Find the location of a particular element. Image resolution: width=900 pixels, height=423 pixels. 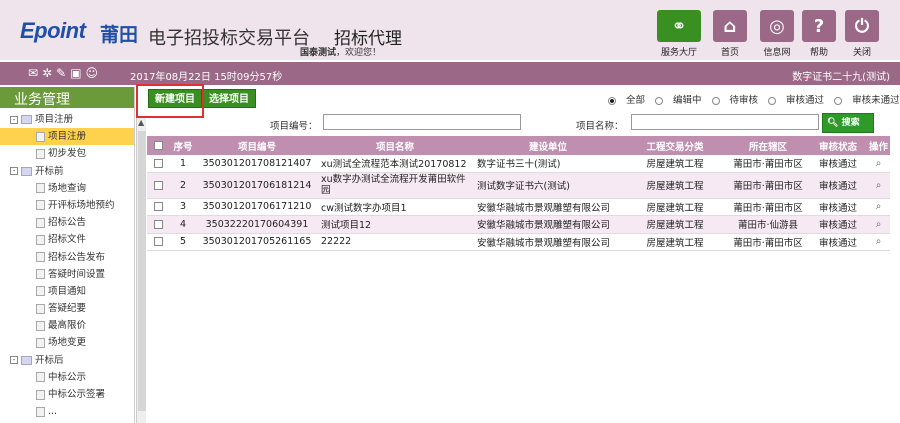

table-header: 序号 项目编号 项目名称 建设单位 工程交易分类 所在辖区 审核状态 操作 is located at coordinates (518, 145).